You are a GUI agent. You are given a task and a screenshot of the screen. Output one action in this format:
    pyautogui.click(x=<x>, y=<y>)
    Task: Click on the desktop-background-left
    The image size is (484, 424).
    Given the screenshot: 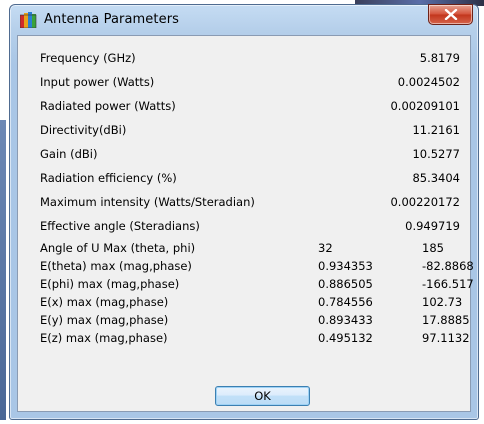 What is the action you would take?
    pyautogui.click(x=3, y=270)
    